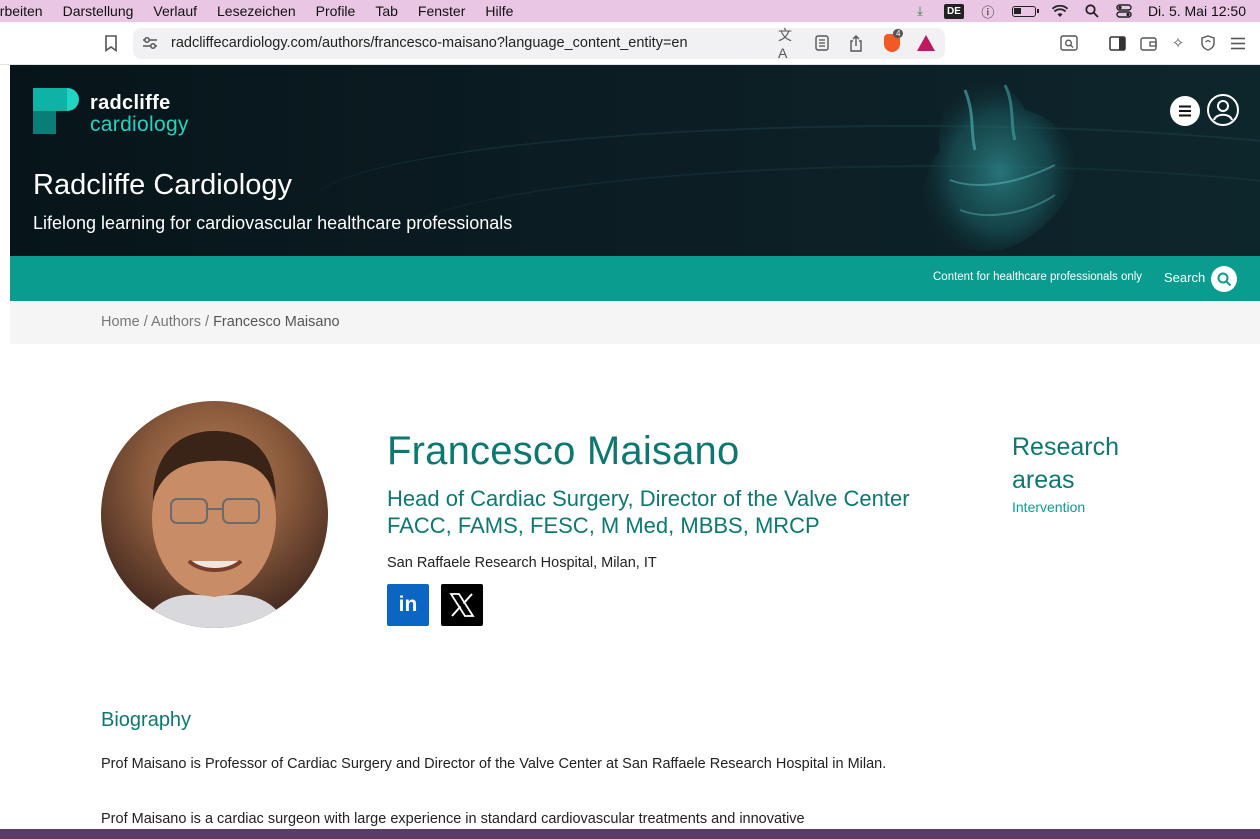 The width and height of the screenshot is (1260, 839). What do you see at coordinates (563, 451) in the screenshot?
I see `author-name: Francesco Maisano` at bounding box center [563, 451].